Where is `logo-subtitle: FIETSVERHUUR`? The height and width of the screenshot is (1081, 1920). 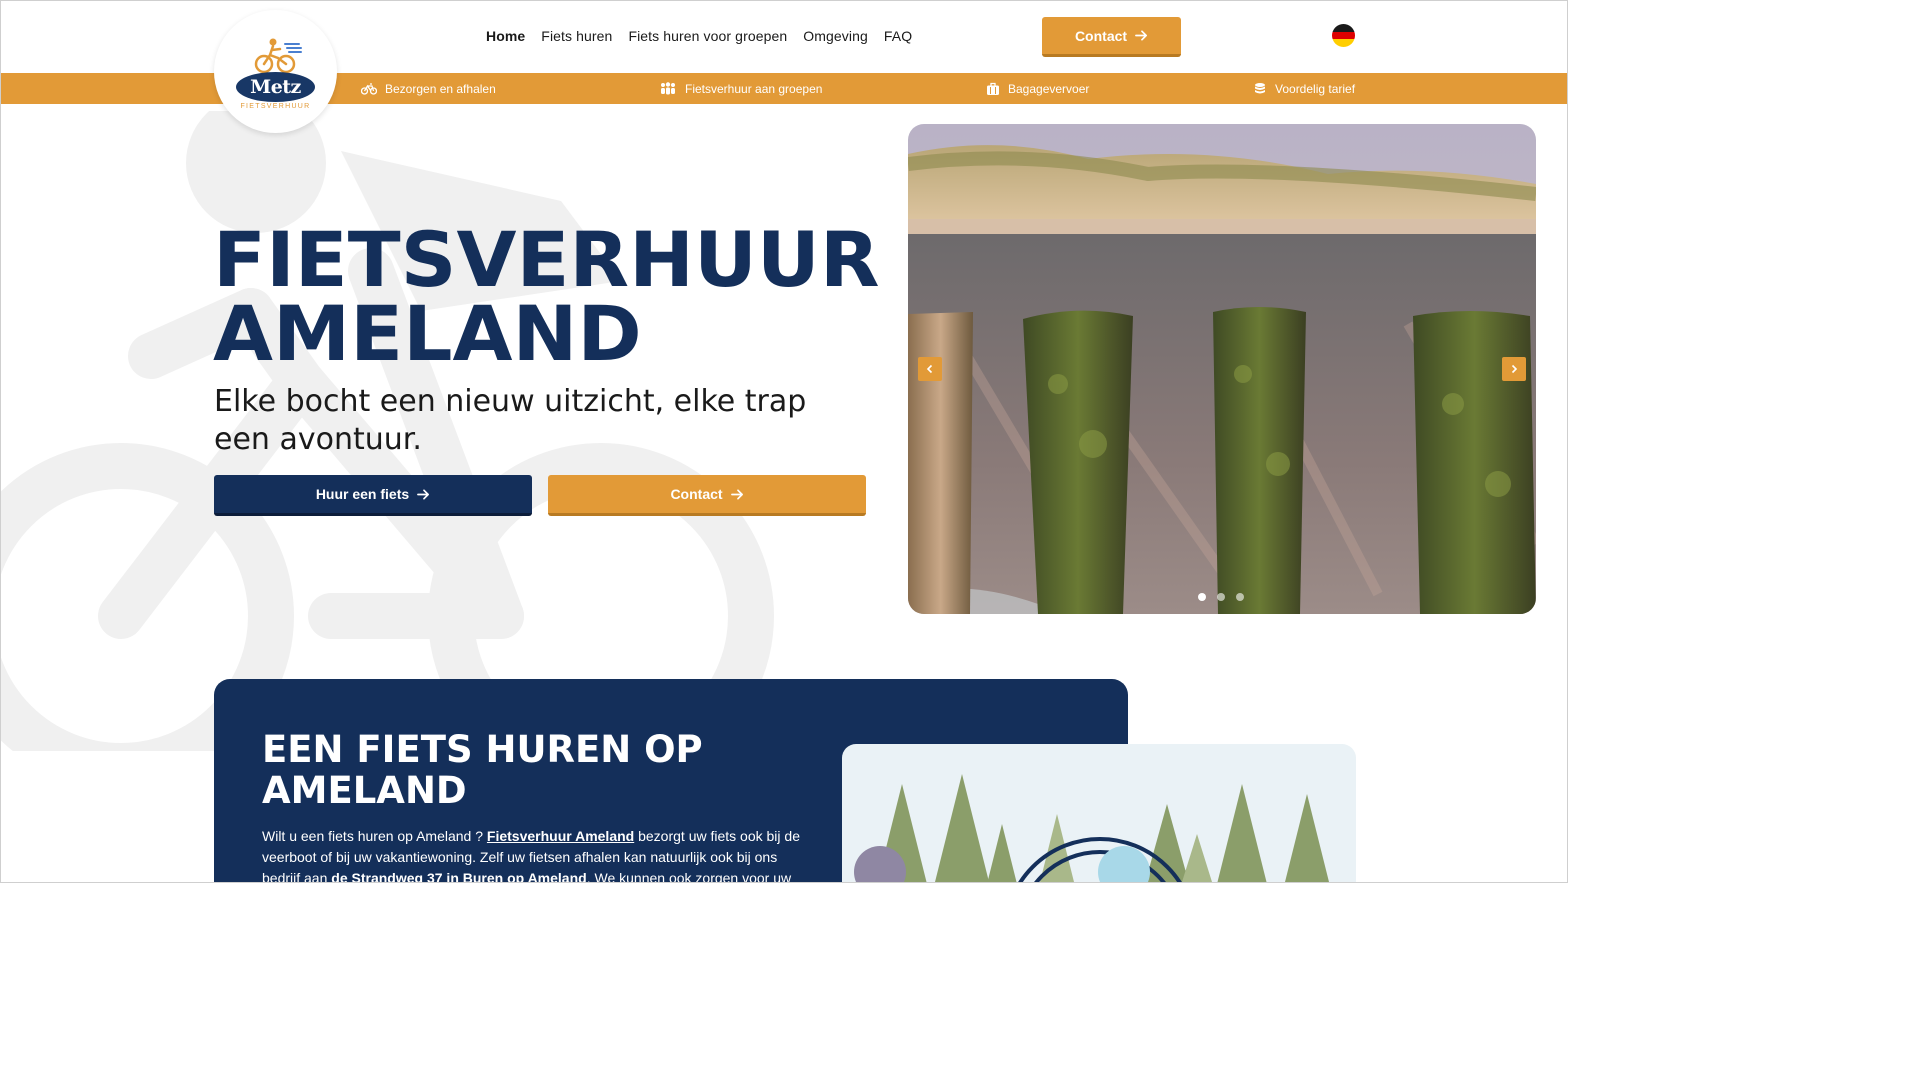
logo-subtitle: FIETSVERHUUR is located at coordinates (275, 106).